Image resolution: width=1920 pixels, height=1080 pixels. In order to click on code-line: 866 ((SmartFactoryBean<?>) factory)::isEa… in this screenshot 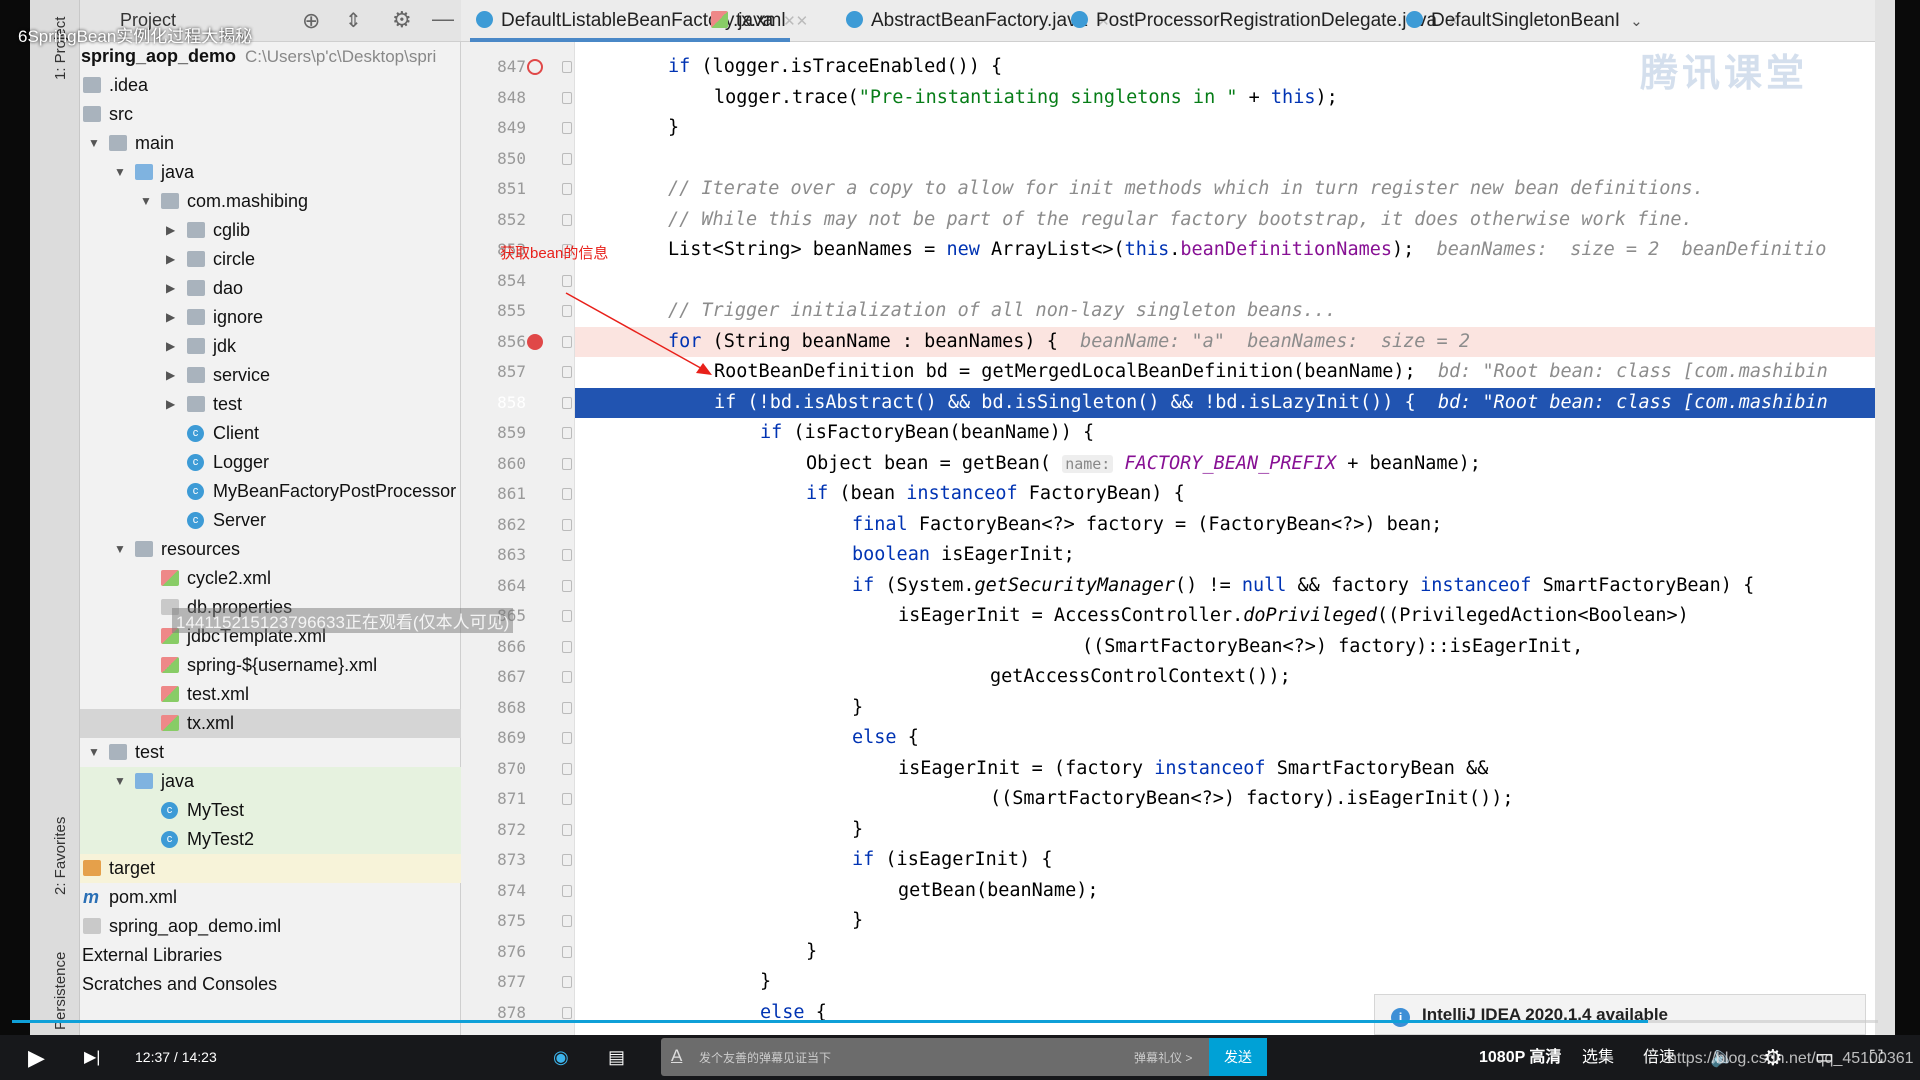, I will do `click(940, 647)`.